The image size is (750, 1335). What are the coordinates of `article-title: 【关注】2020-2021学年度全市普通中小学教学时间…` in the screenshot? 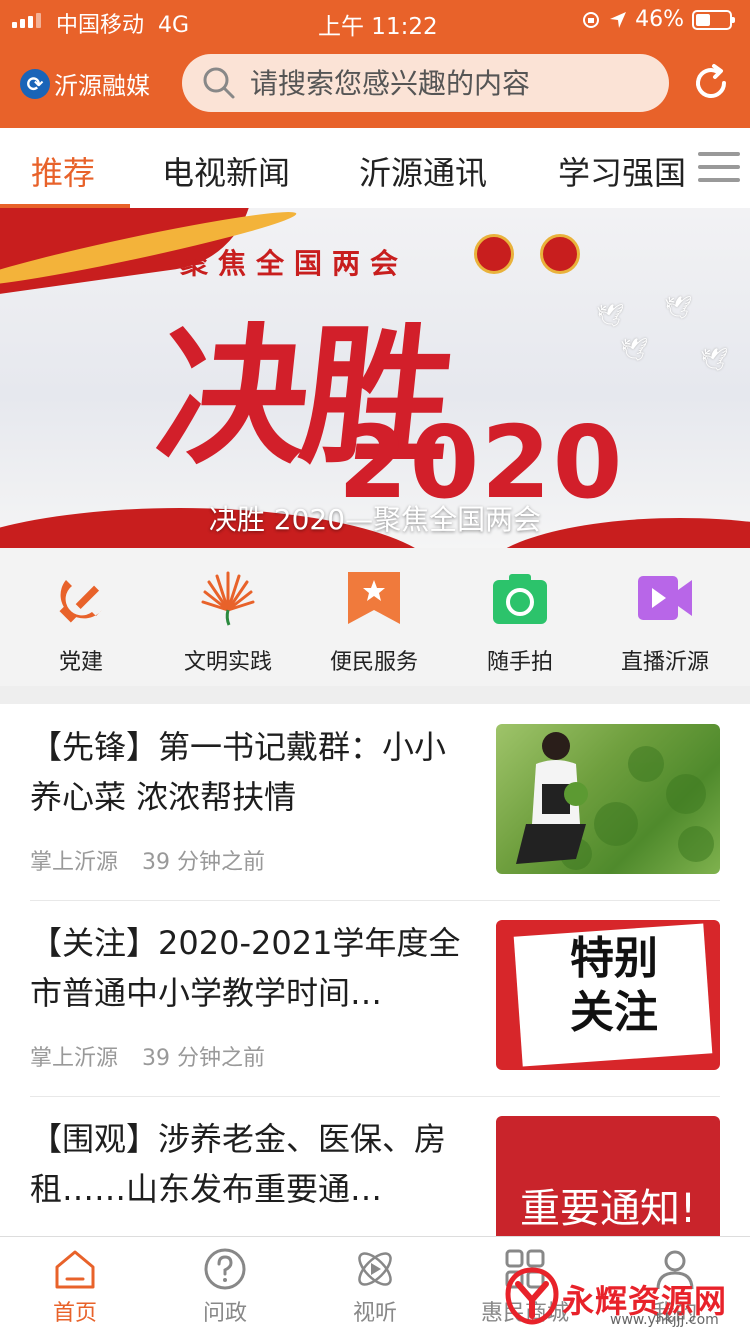 It's located at (245, 968).